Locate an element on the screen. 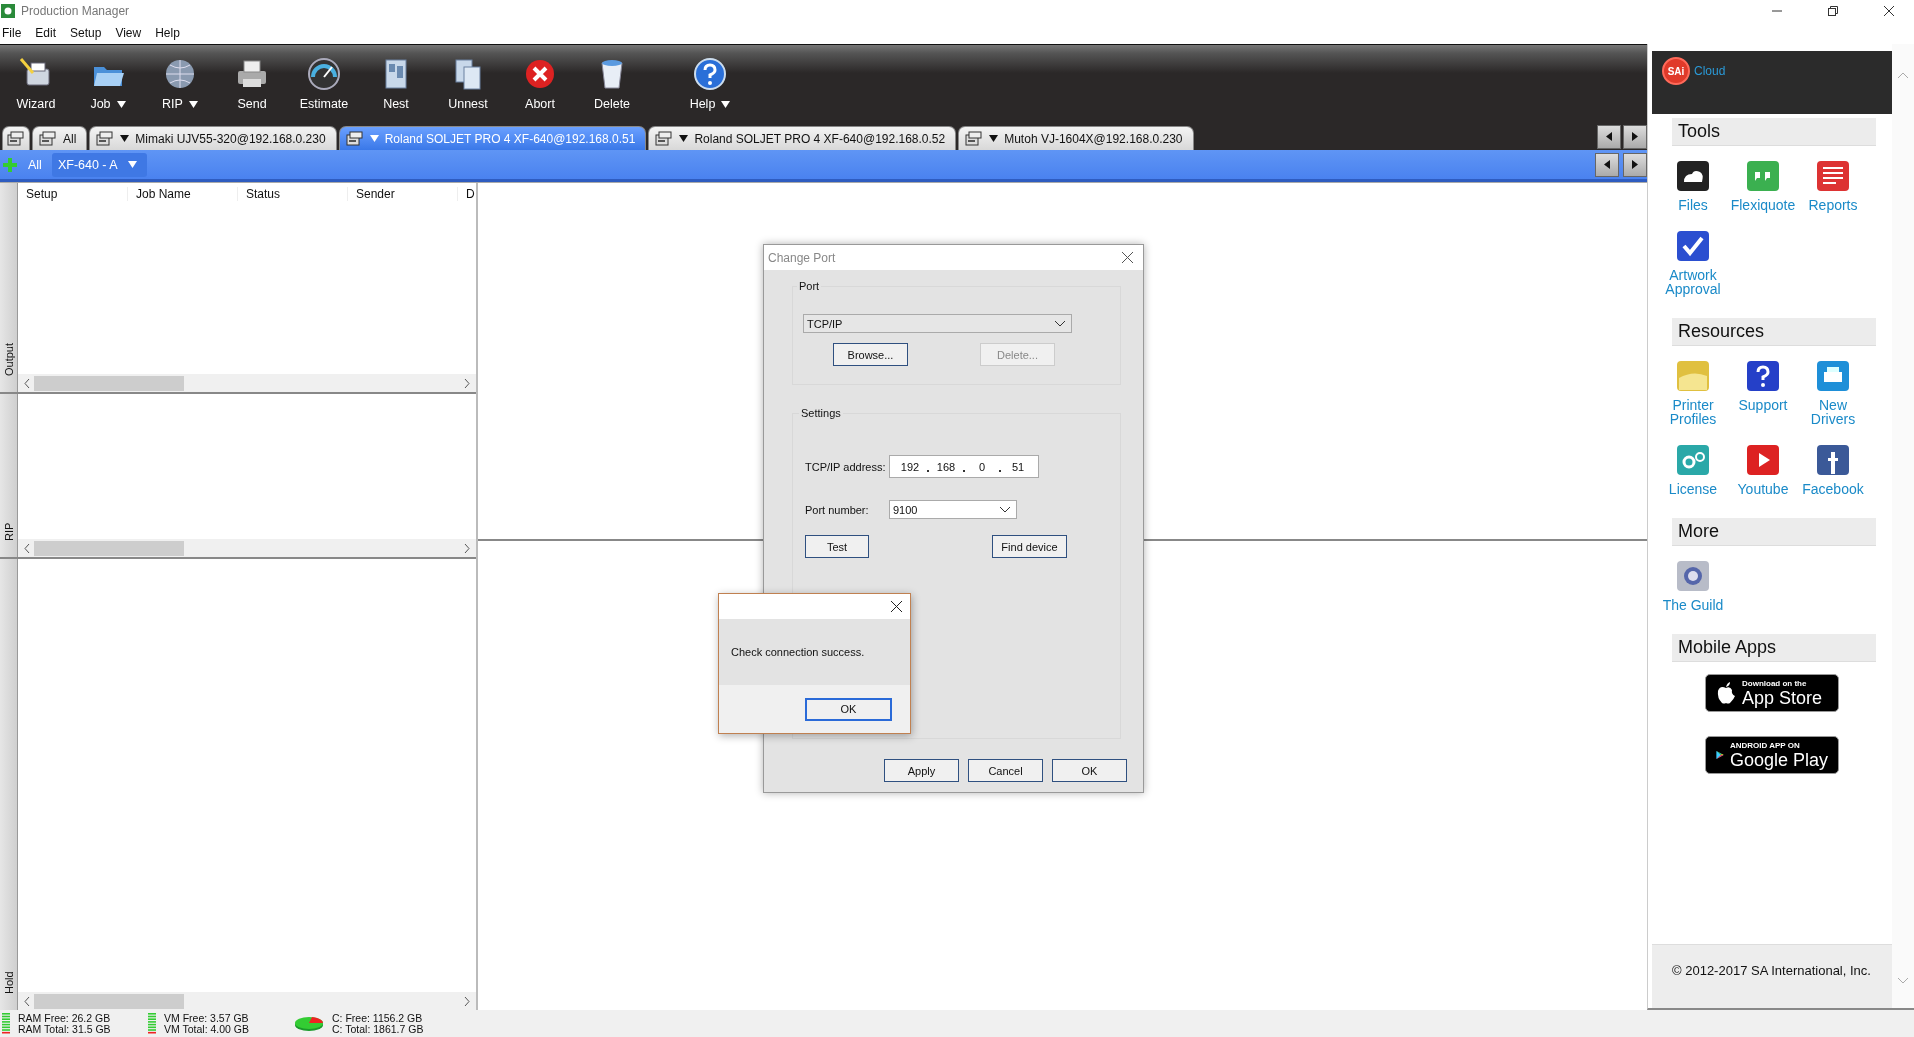  column-header: Setup is located at coordinates (73, 194).